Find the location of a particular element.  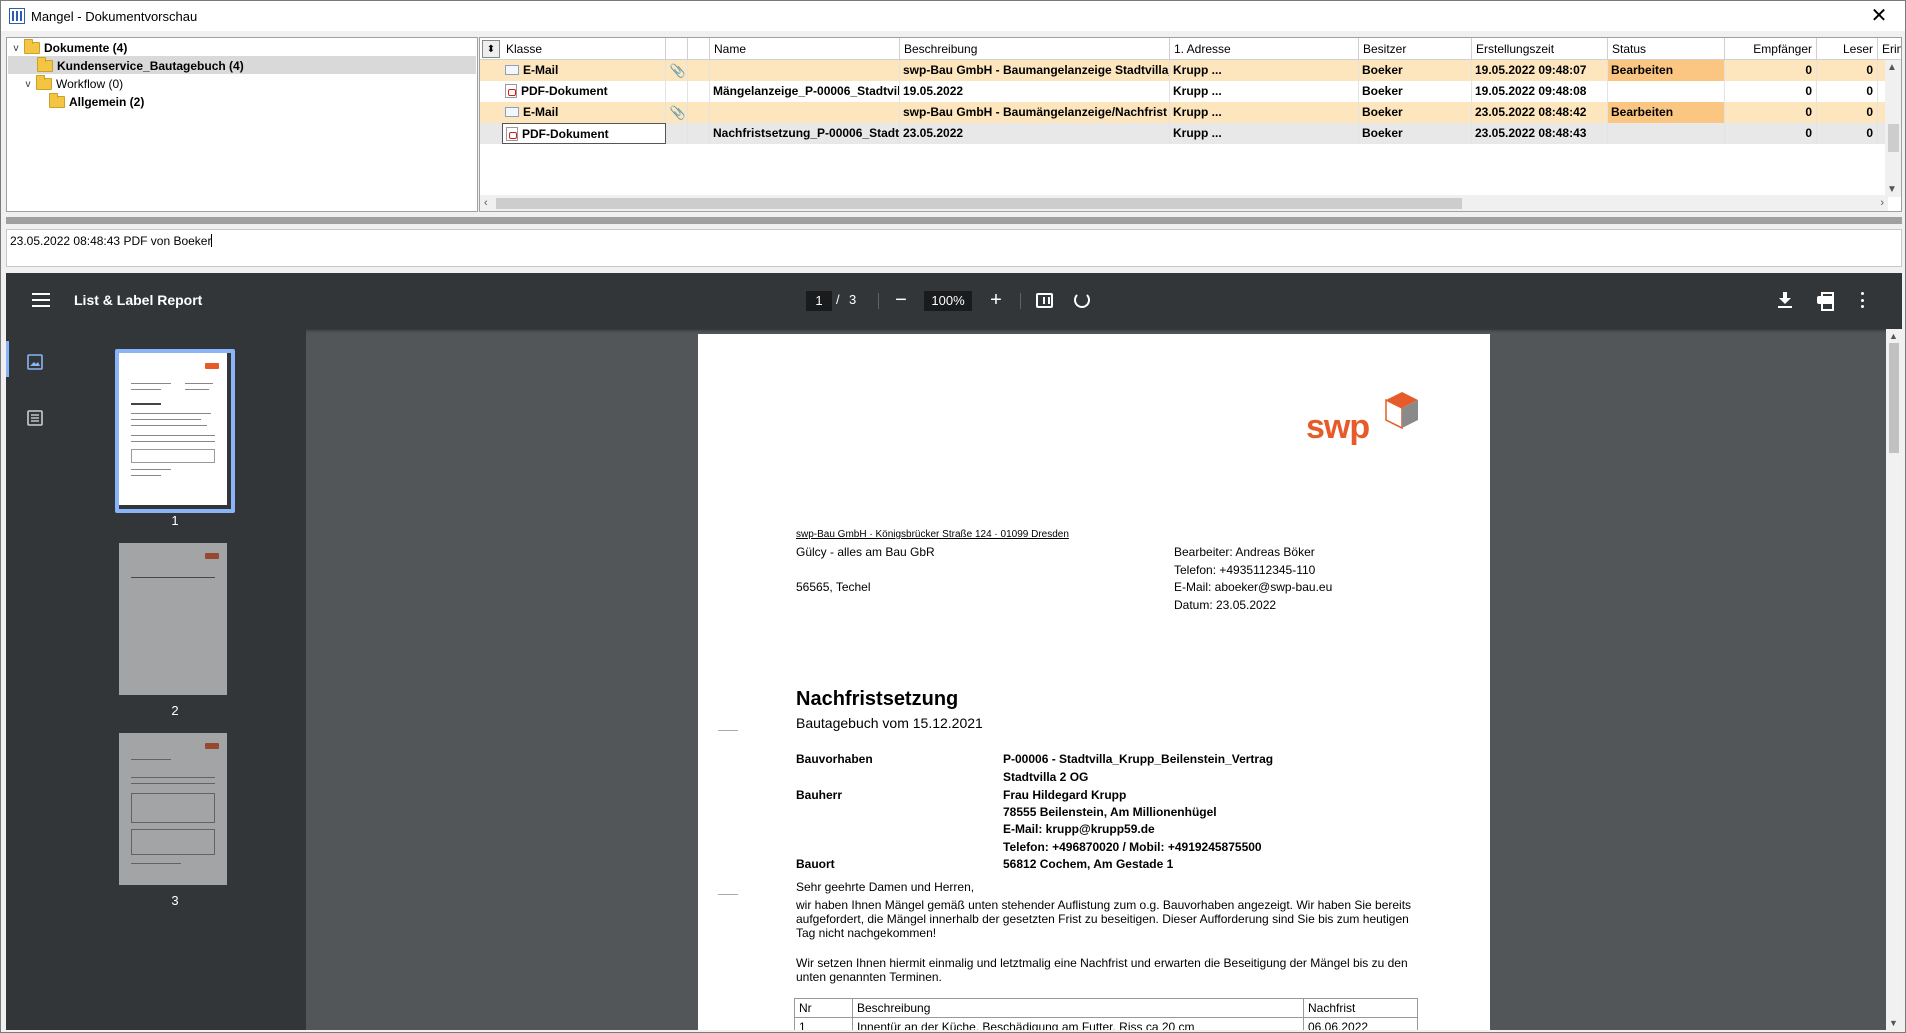

thumbnails-tab-icon is located at coordinates (35, 362).